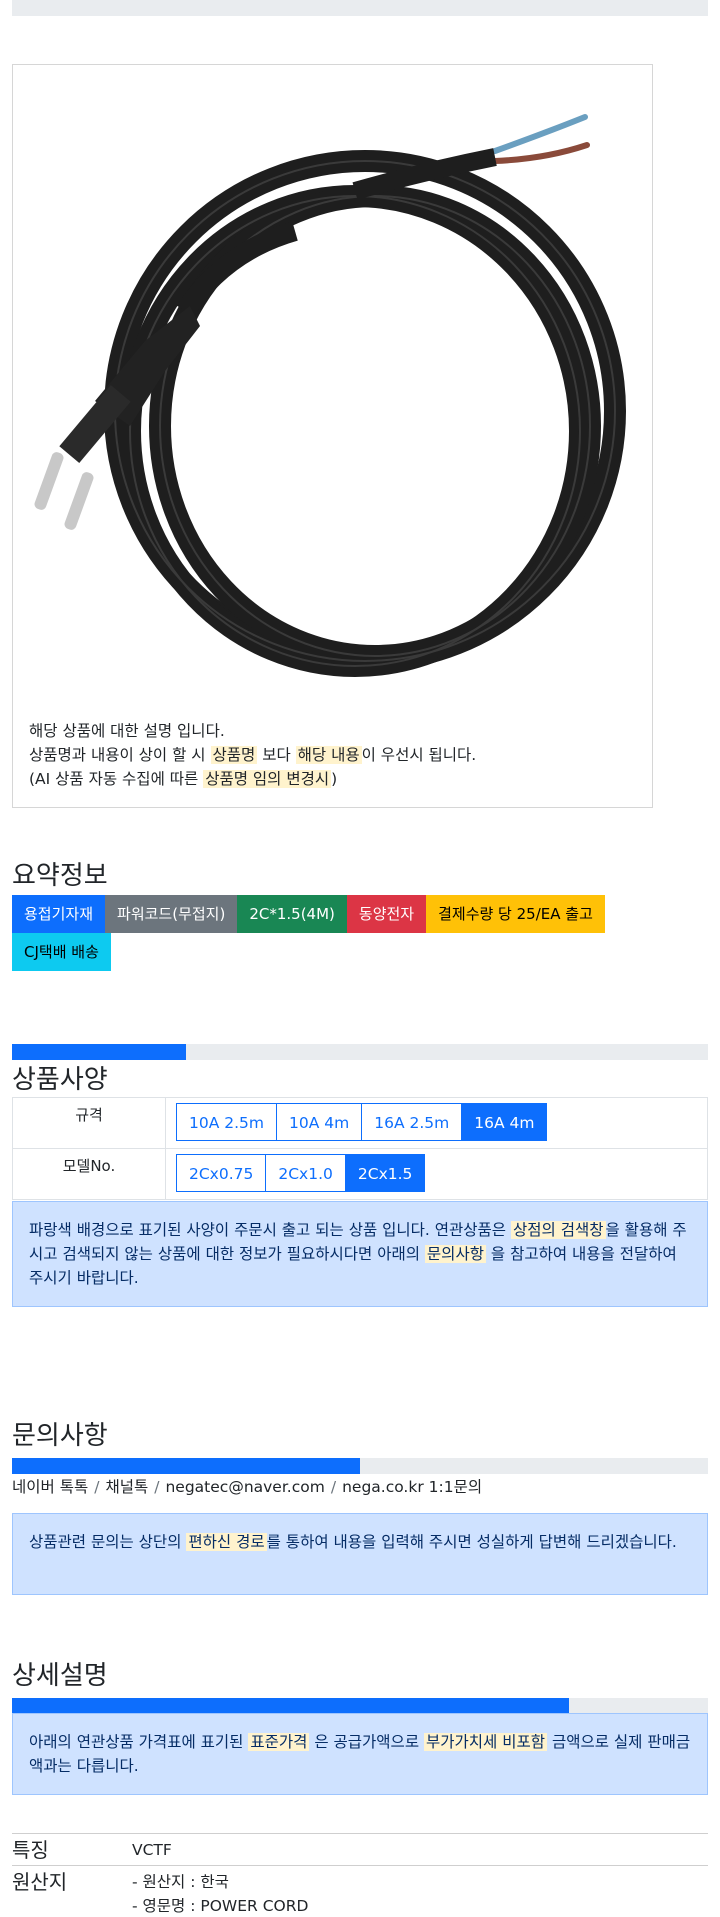 Image resolution: width=720 pixels, height=1917 pixels. Describe the element at coordinates (436, 1174) in the screenshot. I see `spec-options-model: 2Cx0.75 2Cx1.0 2Cx1.5` at that location.